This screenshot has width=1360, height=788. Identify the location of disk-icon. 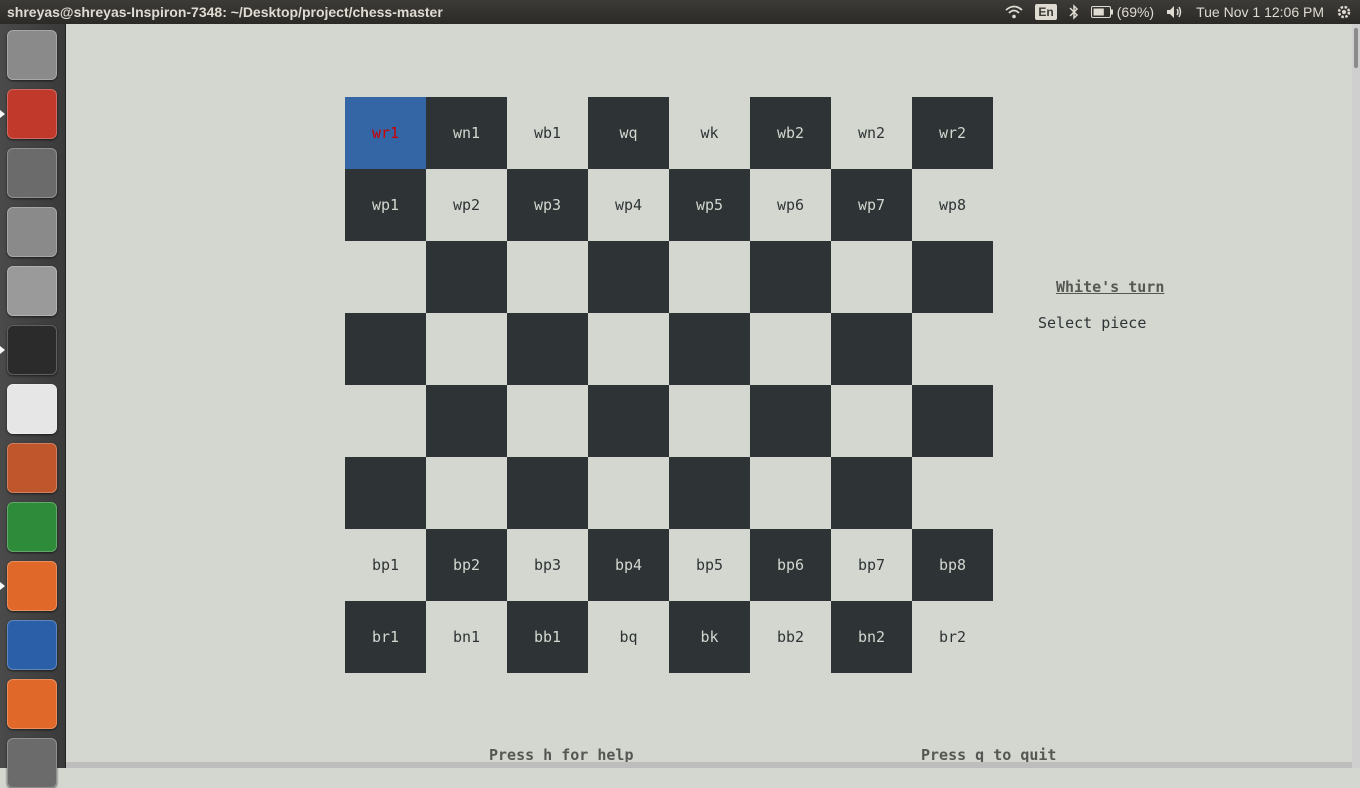
(32, 291).